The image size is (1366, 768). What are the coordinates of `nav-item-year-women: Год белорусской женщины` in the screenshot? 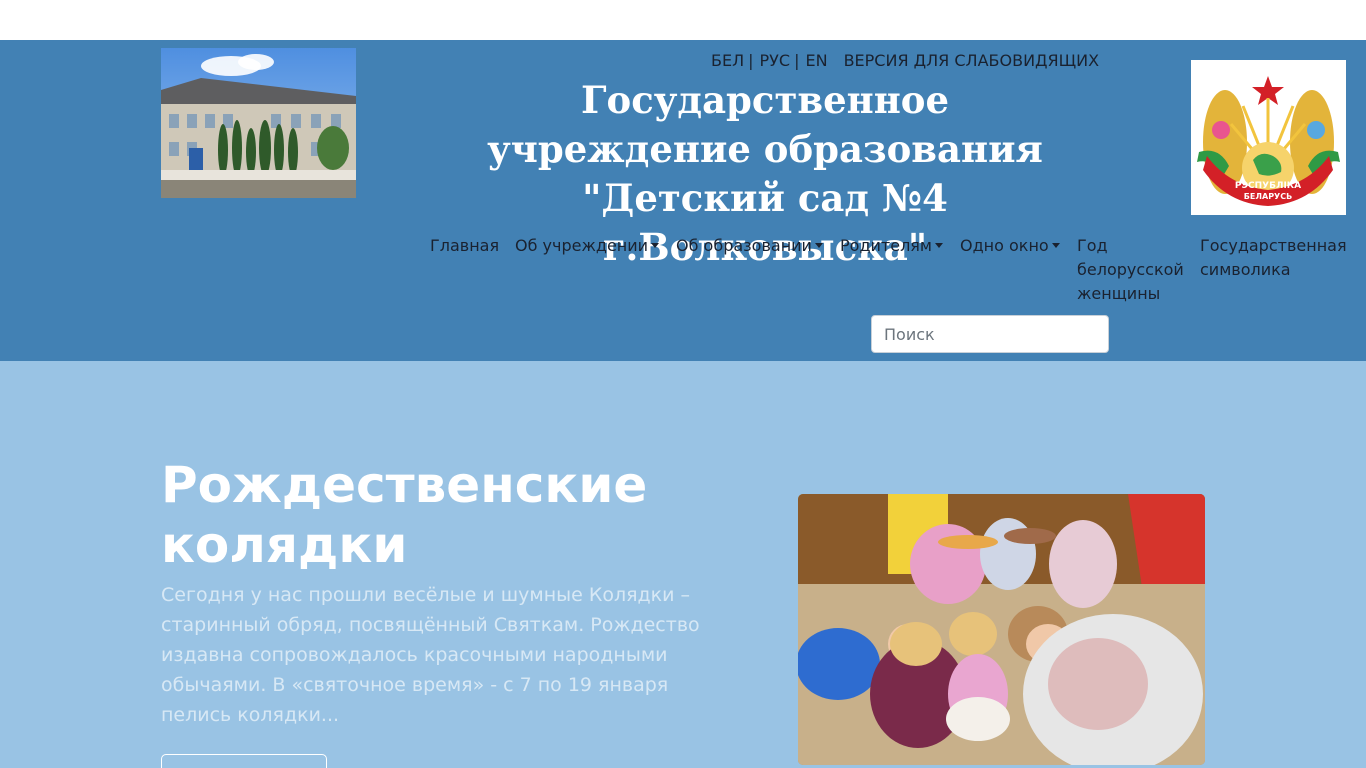 It's located at (1131, 270).